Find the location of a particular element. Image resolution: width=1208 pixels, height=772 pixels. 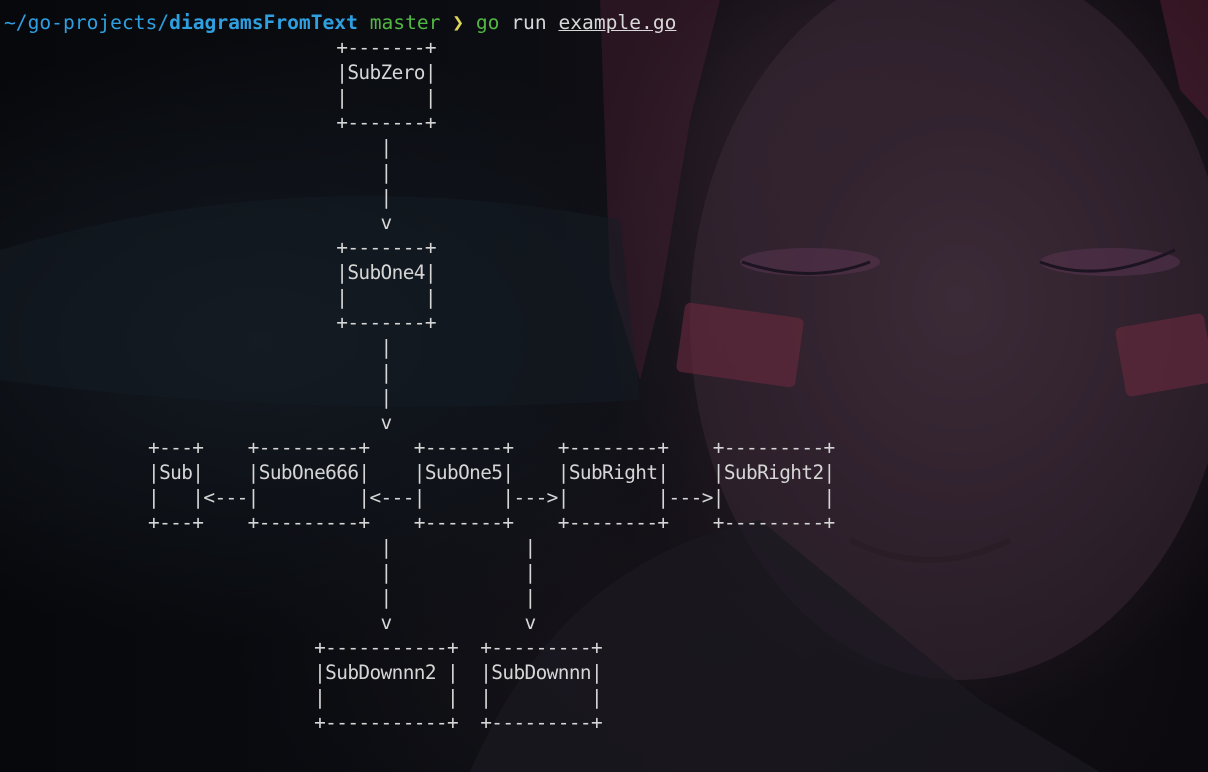

prompt-path: ~/go-projects/ is located at coordinates (87, 22).